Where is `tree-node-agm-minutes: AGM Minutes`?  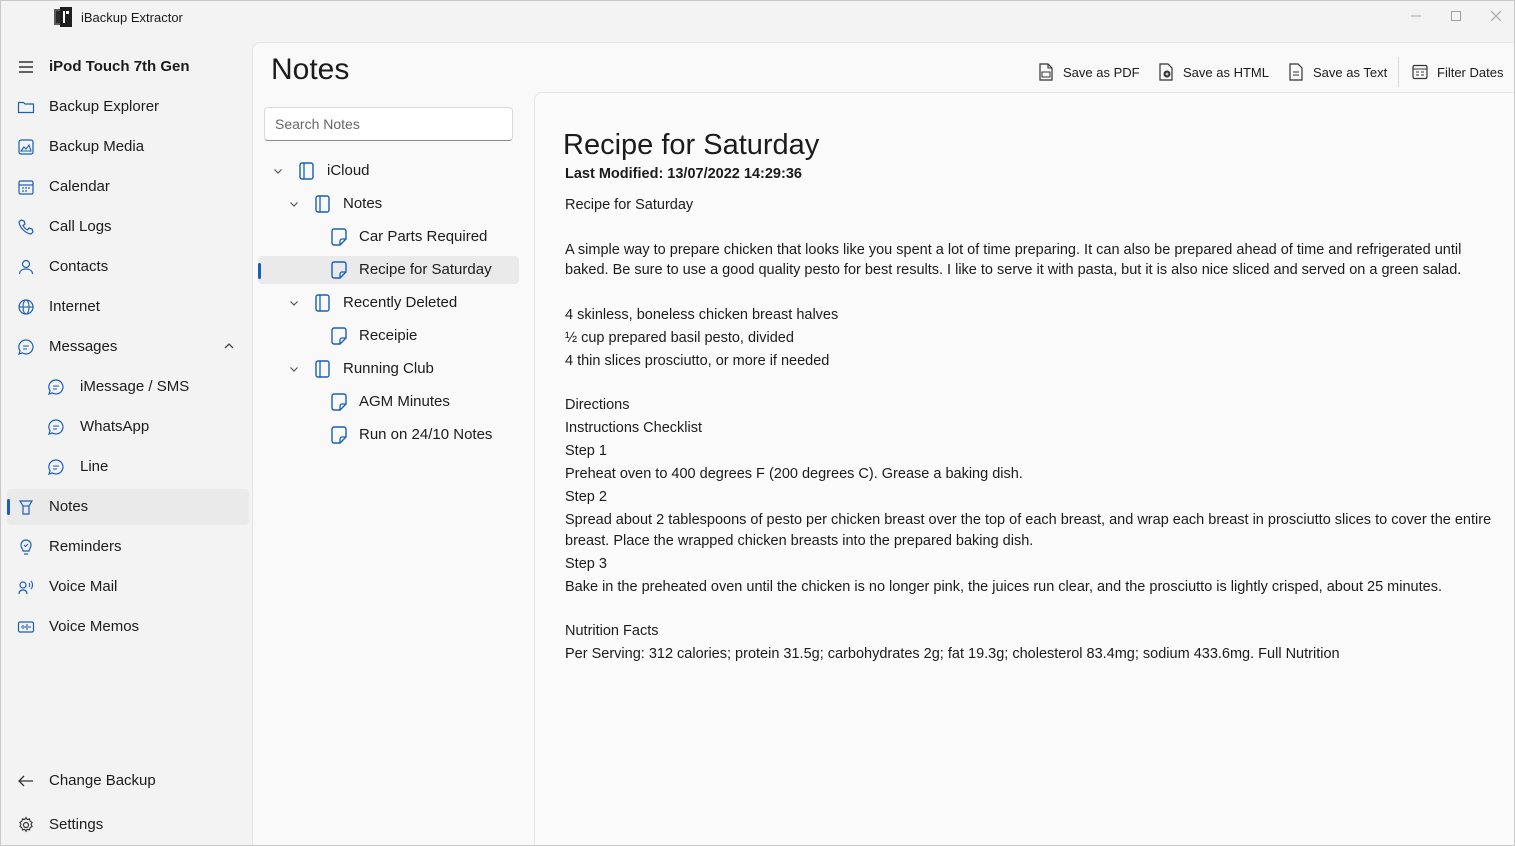
tree-node-agm-minutes: AGM Minutes is located at coordinates (391, 402).